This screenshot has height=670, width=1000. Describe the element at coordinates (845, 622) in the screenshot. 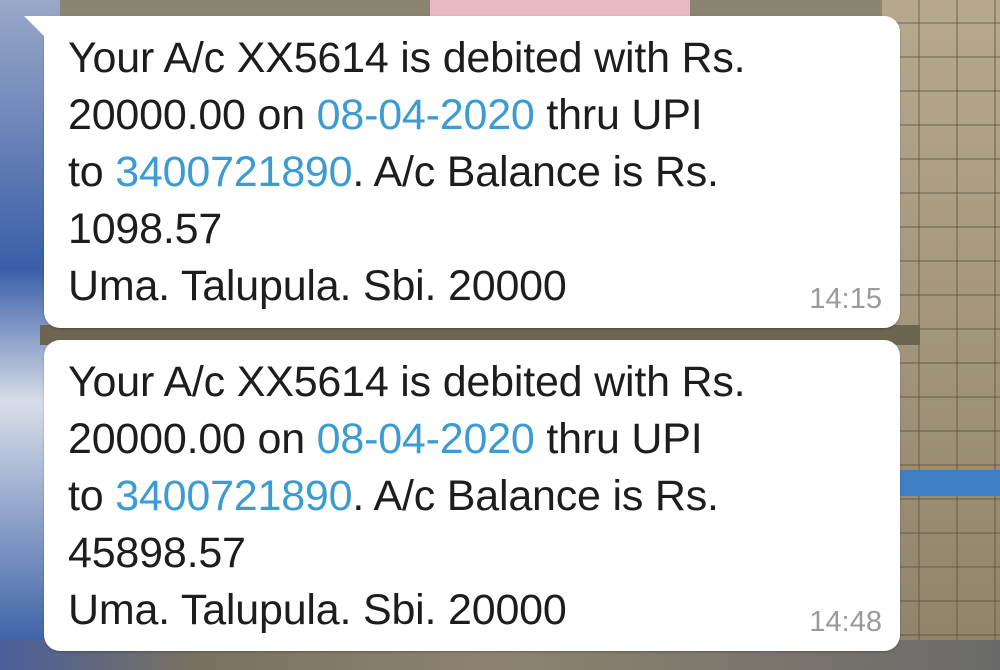

I see `message-timestamp: 14:48` at that location.